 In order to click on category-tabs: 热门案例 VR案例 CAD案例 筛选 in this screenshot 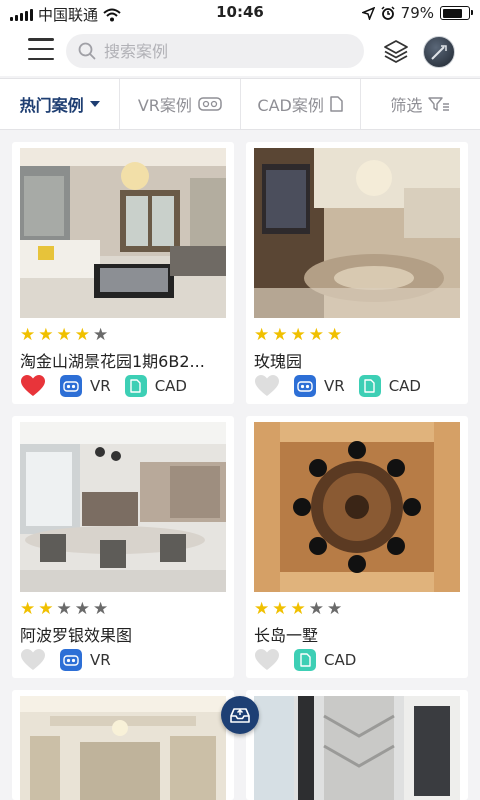, I will do `click(240, 104)`.